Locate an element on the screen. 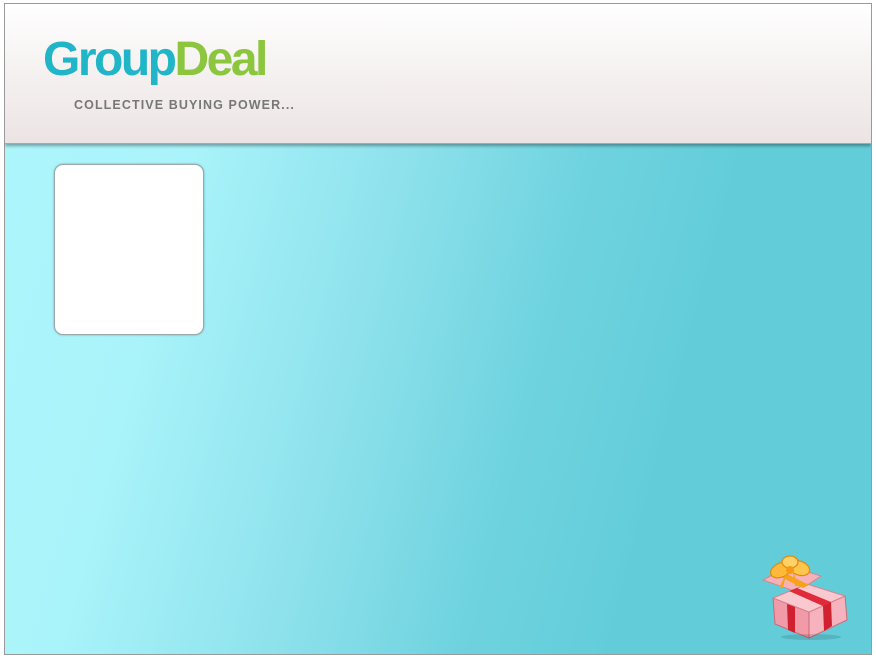  gift-box-icon is located at coordinates (804, 597).